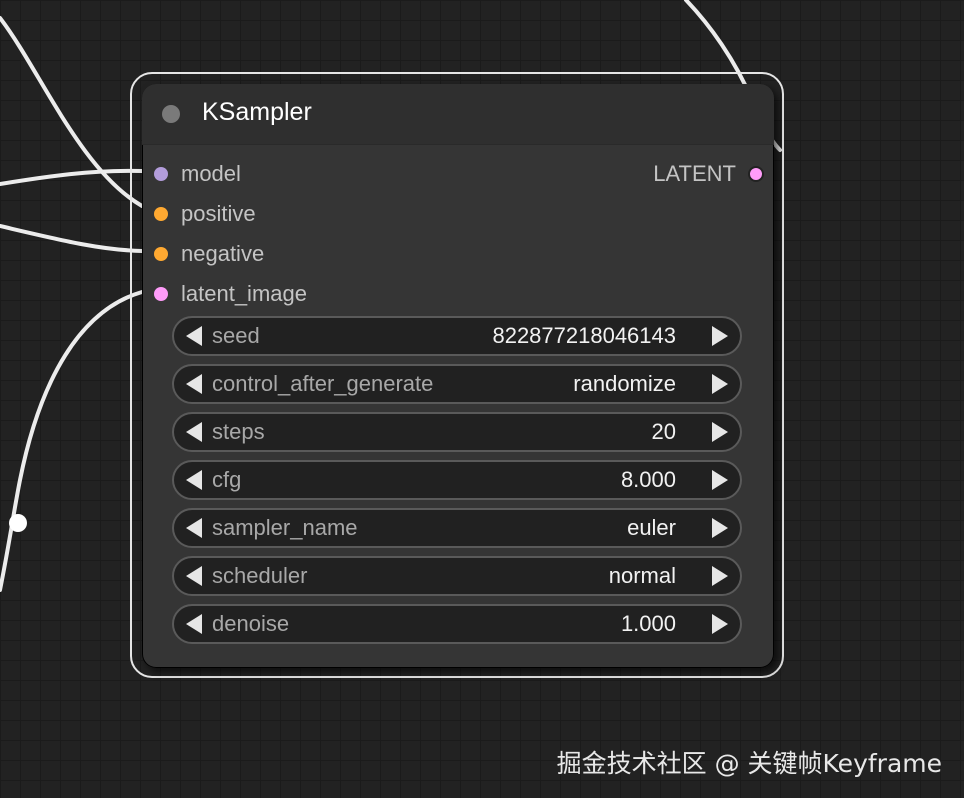 The width and height of the screenshot is (964, 798). Describe the element at coordinates (257, 112) in the screenshot. I see `node-title: KSampler` at that location.